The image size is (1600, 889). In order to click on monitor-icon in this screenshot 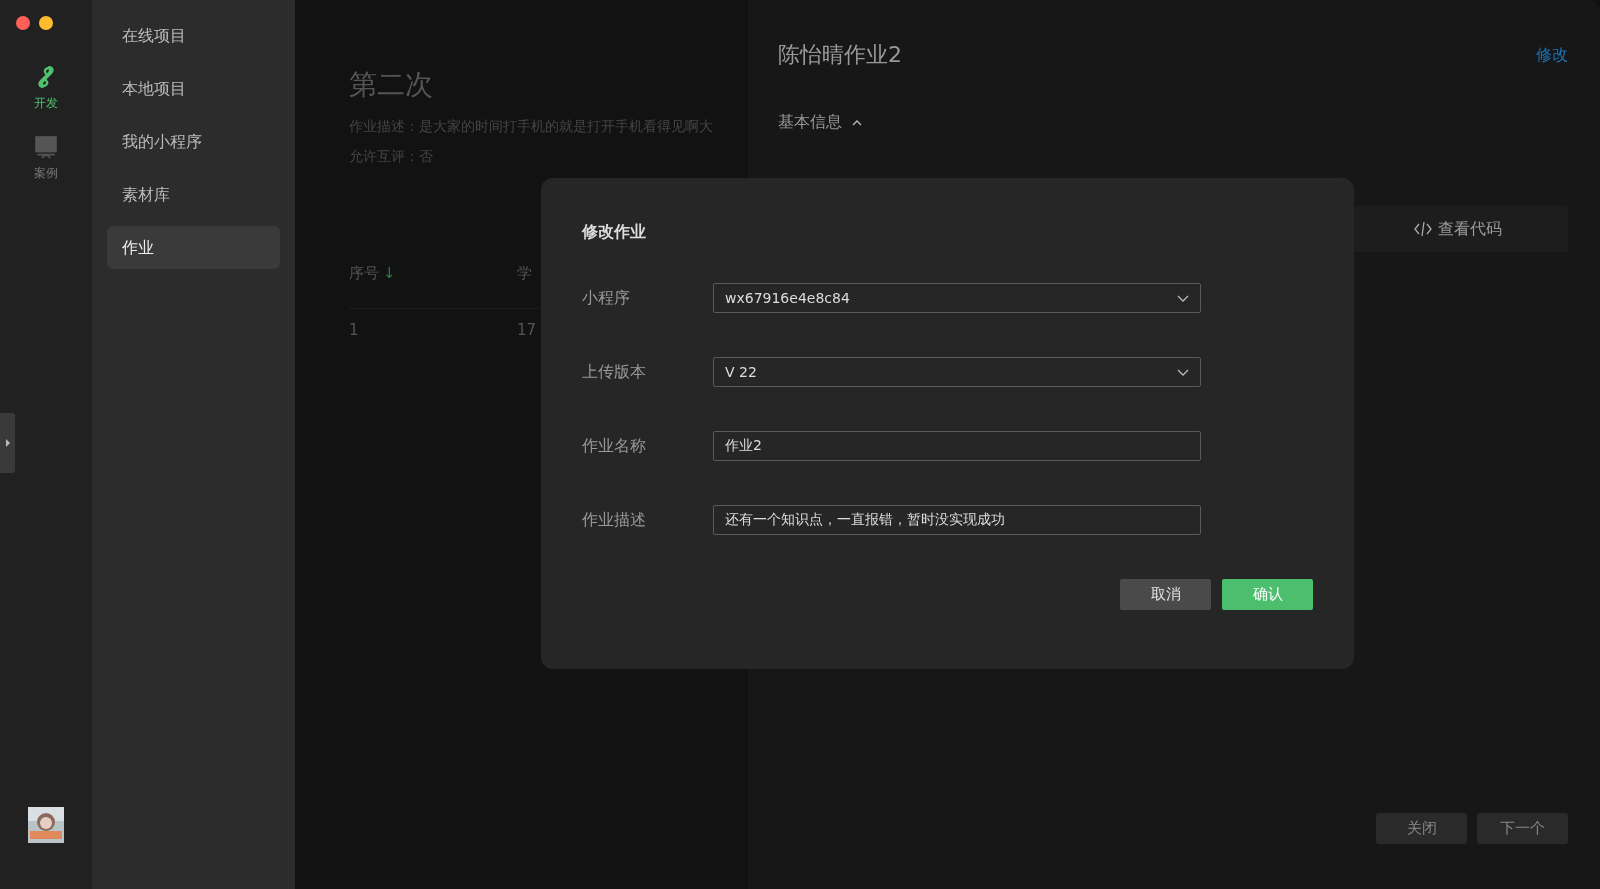, I will do `click(46, 147)`.